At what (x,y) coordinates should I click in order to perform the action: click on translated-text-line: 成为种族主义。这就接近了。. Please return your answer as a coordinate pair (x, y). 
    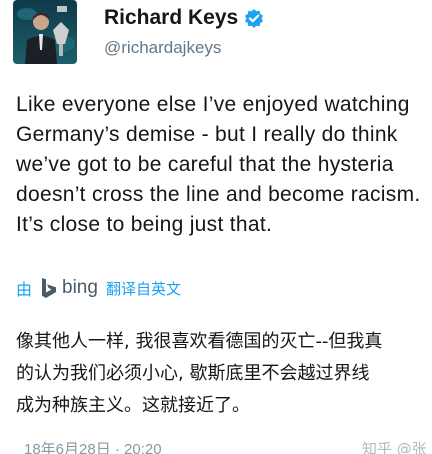
    Looking at the image, I should click on (133, 405).